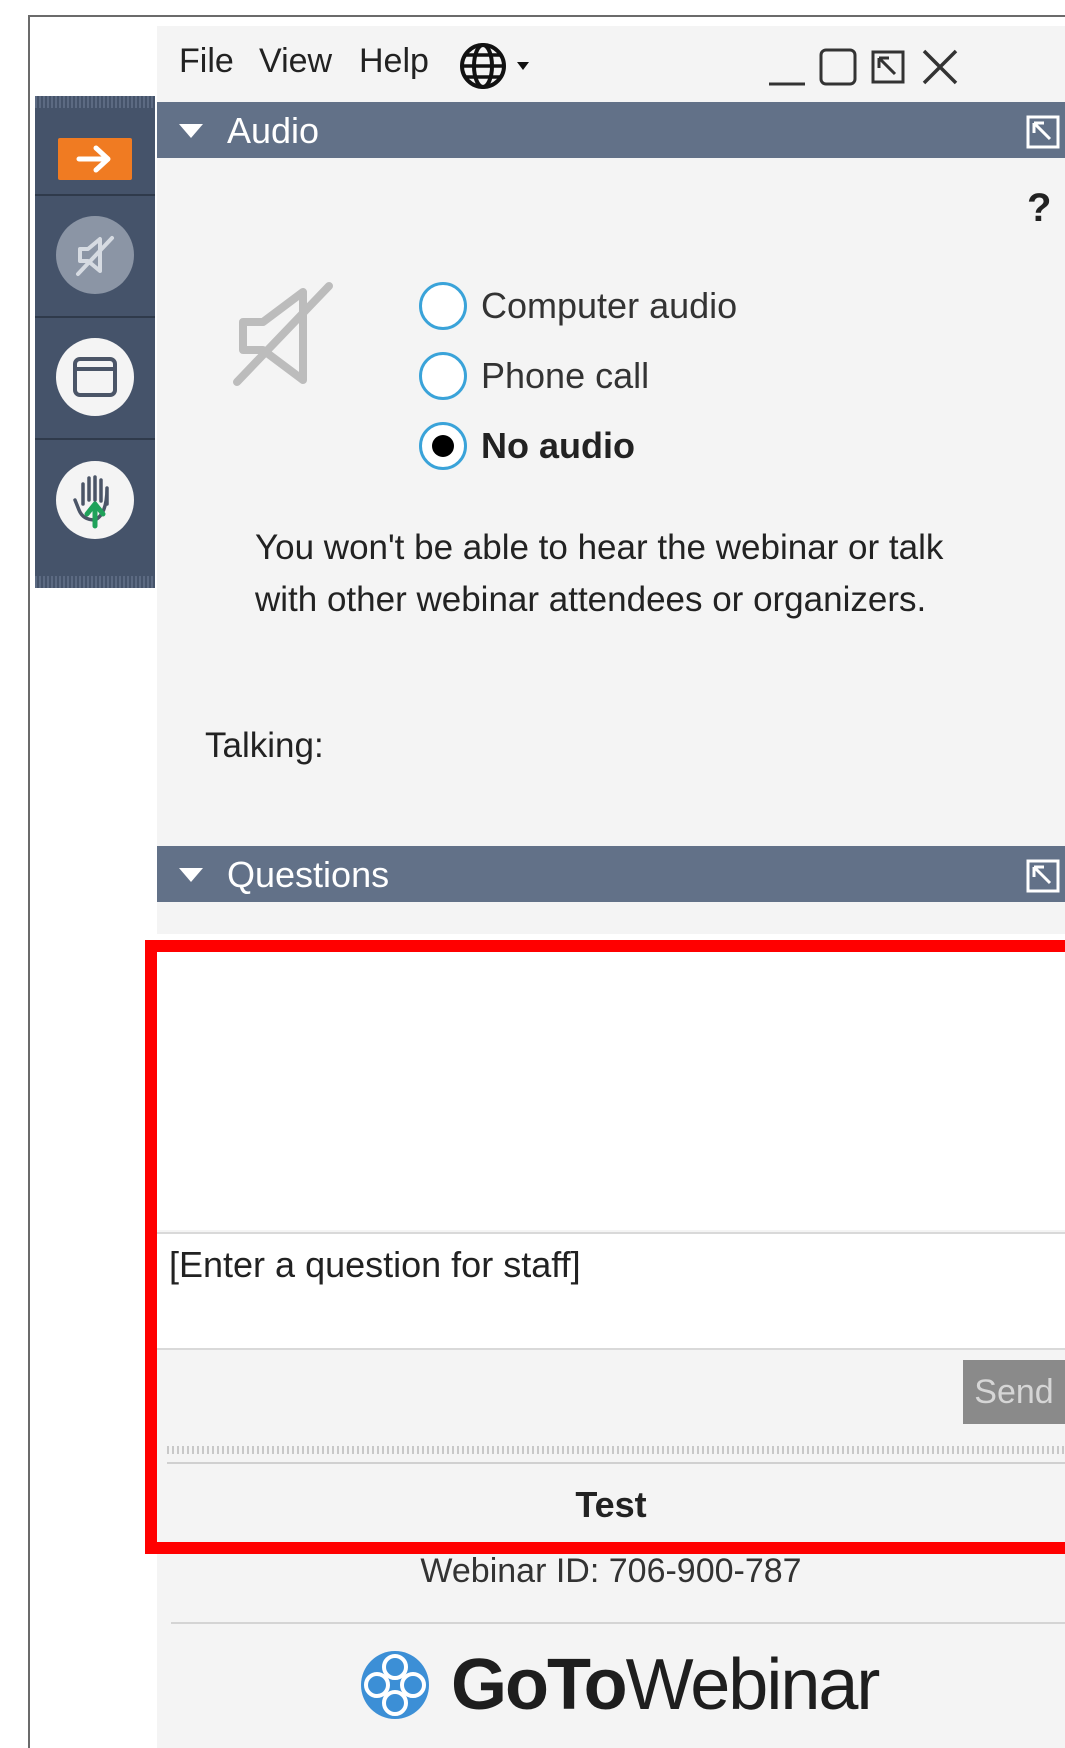 The width and height of the screenshot is (1065, 1748). Describe the element at coordinates (838, 67) in the screenshot. I see `maximize-icon` at that location.